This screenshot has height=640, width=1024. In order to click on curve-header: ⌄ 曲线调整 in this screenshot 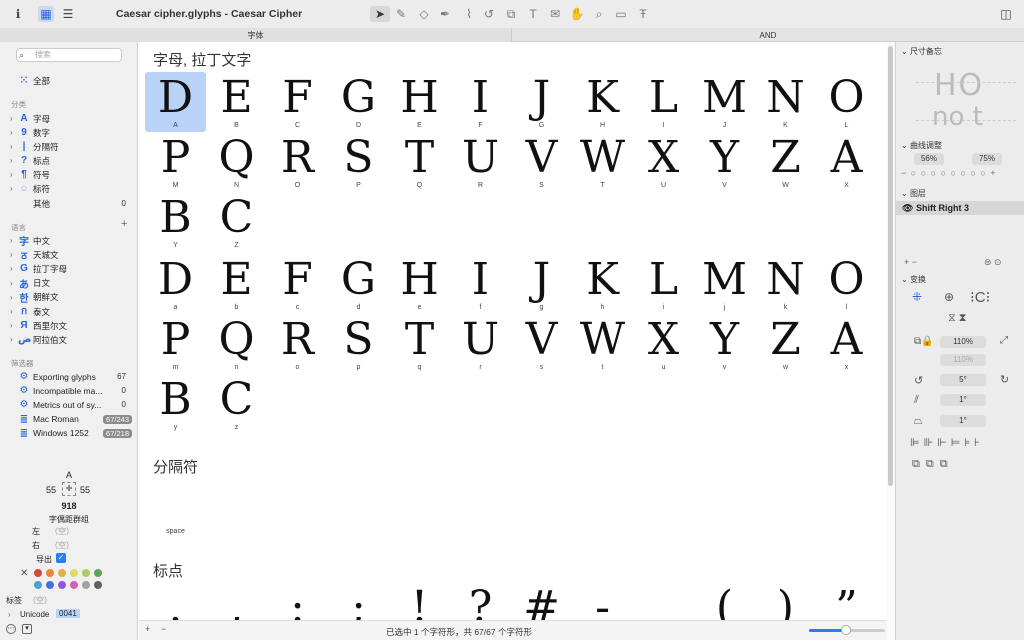, I will do `click(921, 145)`.